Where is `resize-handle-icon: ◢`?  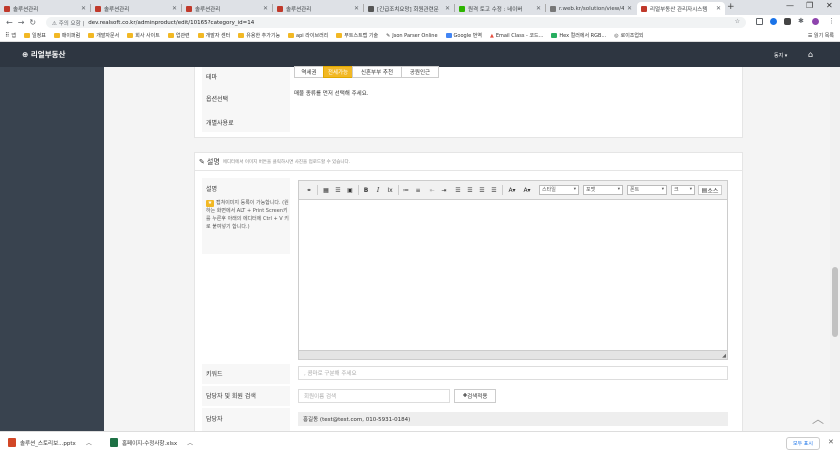
resize-handle-icon: ◢ is located at coordinates (724, 356).